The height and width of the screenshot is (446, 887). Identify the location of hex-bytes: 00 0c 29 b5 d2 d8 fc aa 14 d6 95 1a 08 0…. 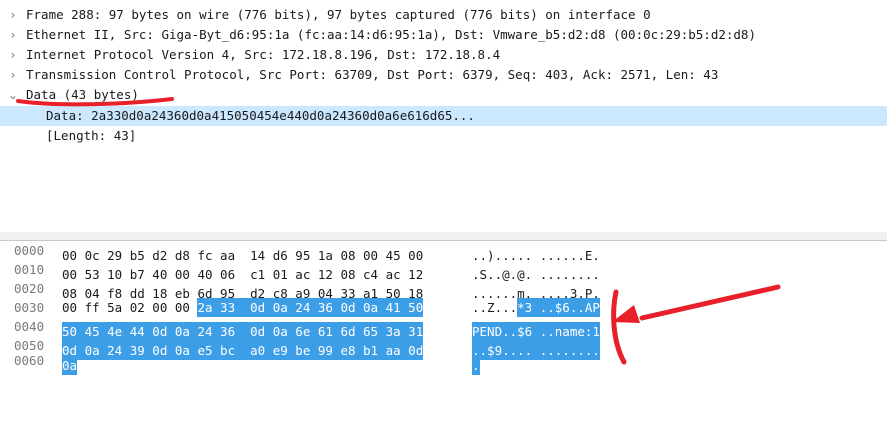
(242, 252).